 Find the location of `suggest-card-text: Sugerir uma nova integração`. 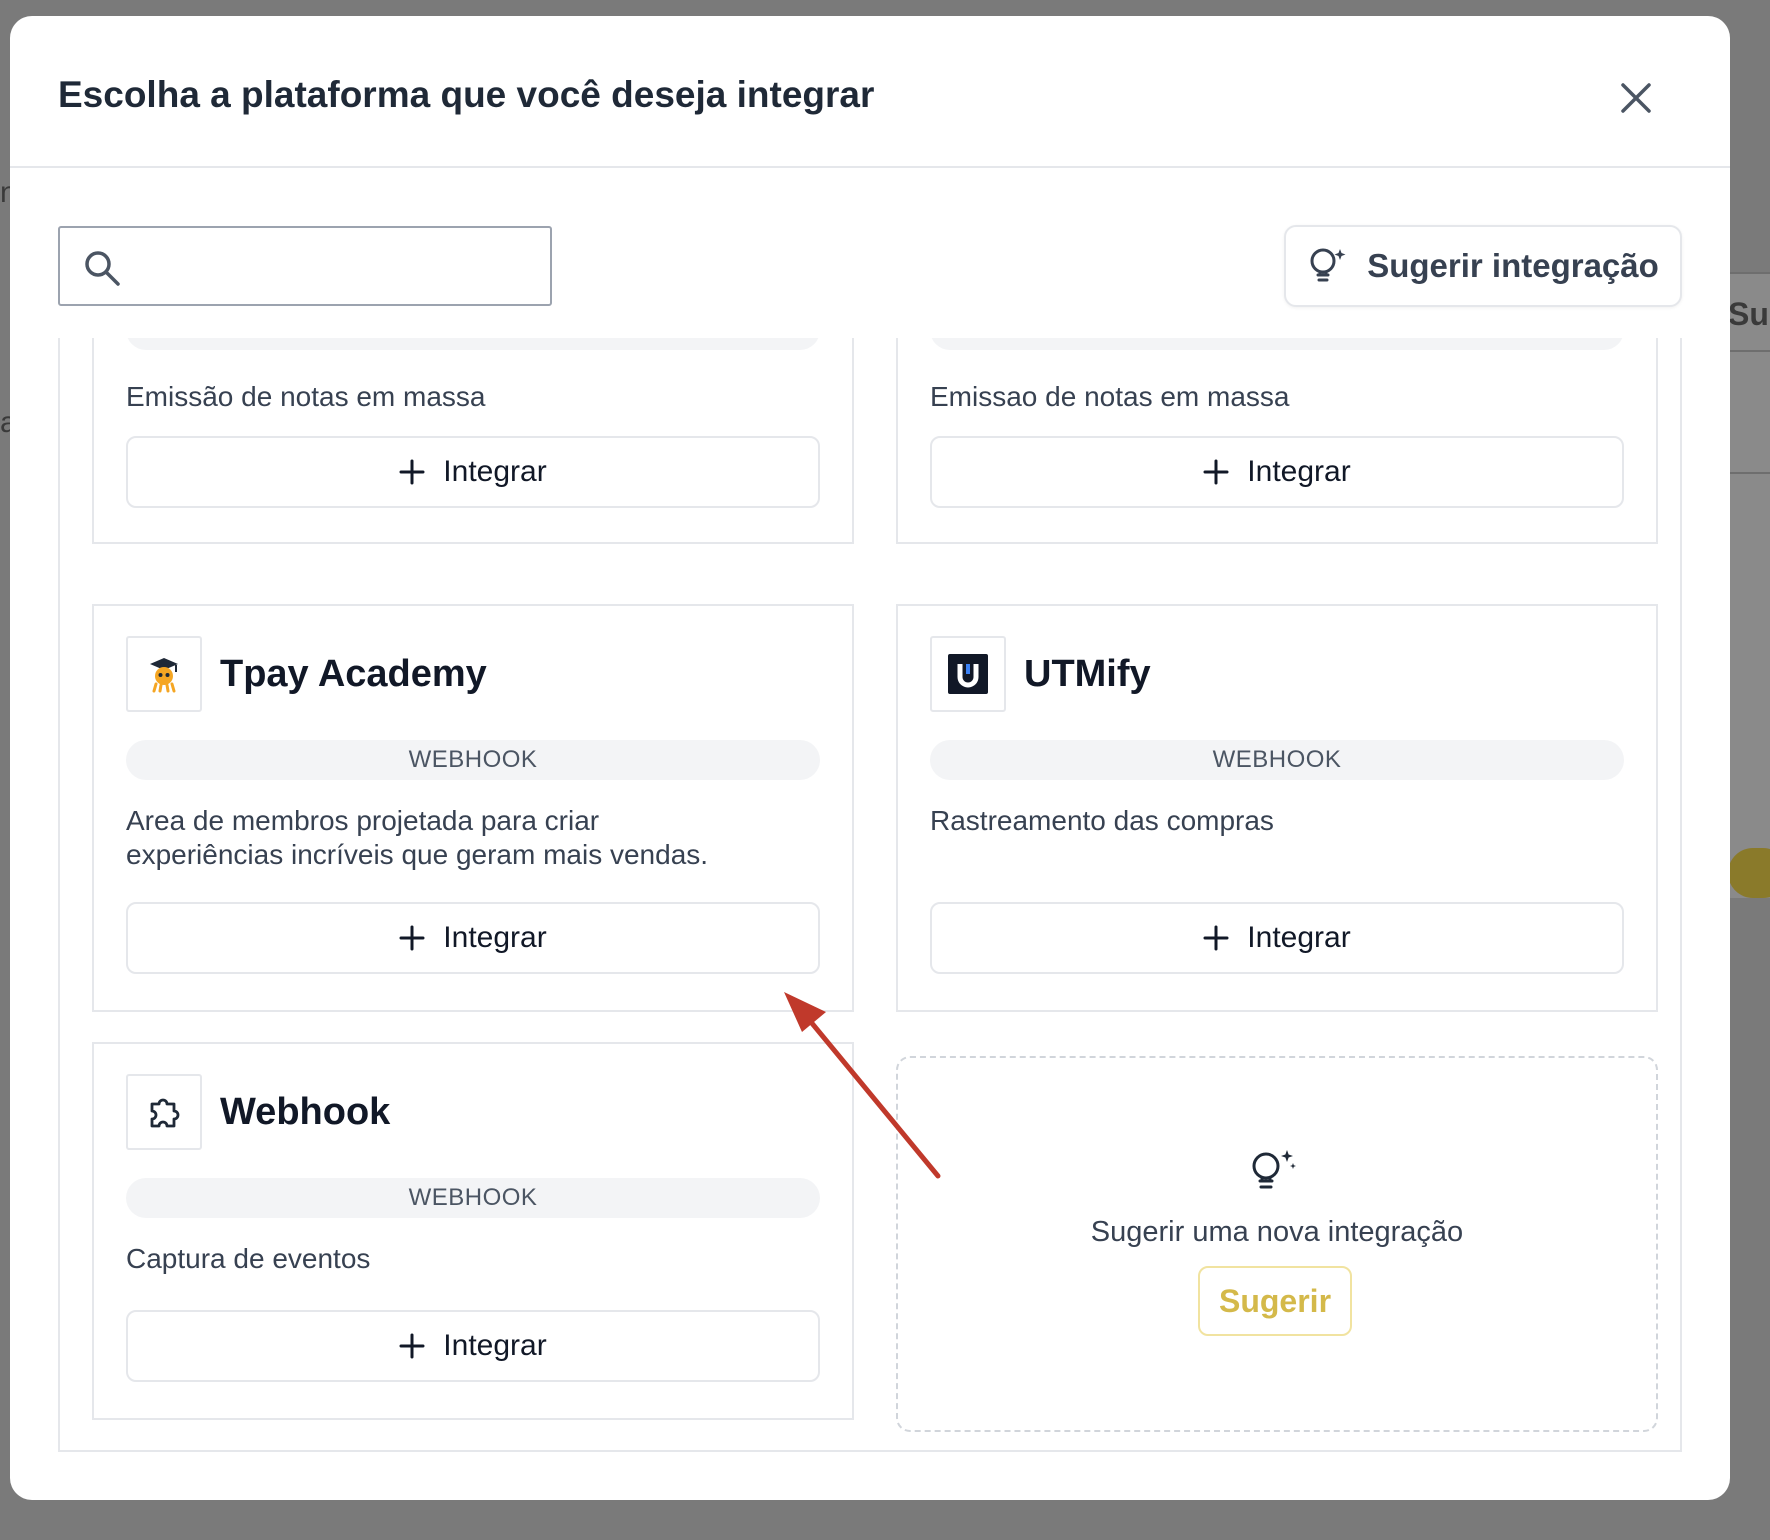

suggest-card-text: Sugerir uma nova integração is located at coordinates (1277, 1232).